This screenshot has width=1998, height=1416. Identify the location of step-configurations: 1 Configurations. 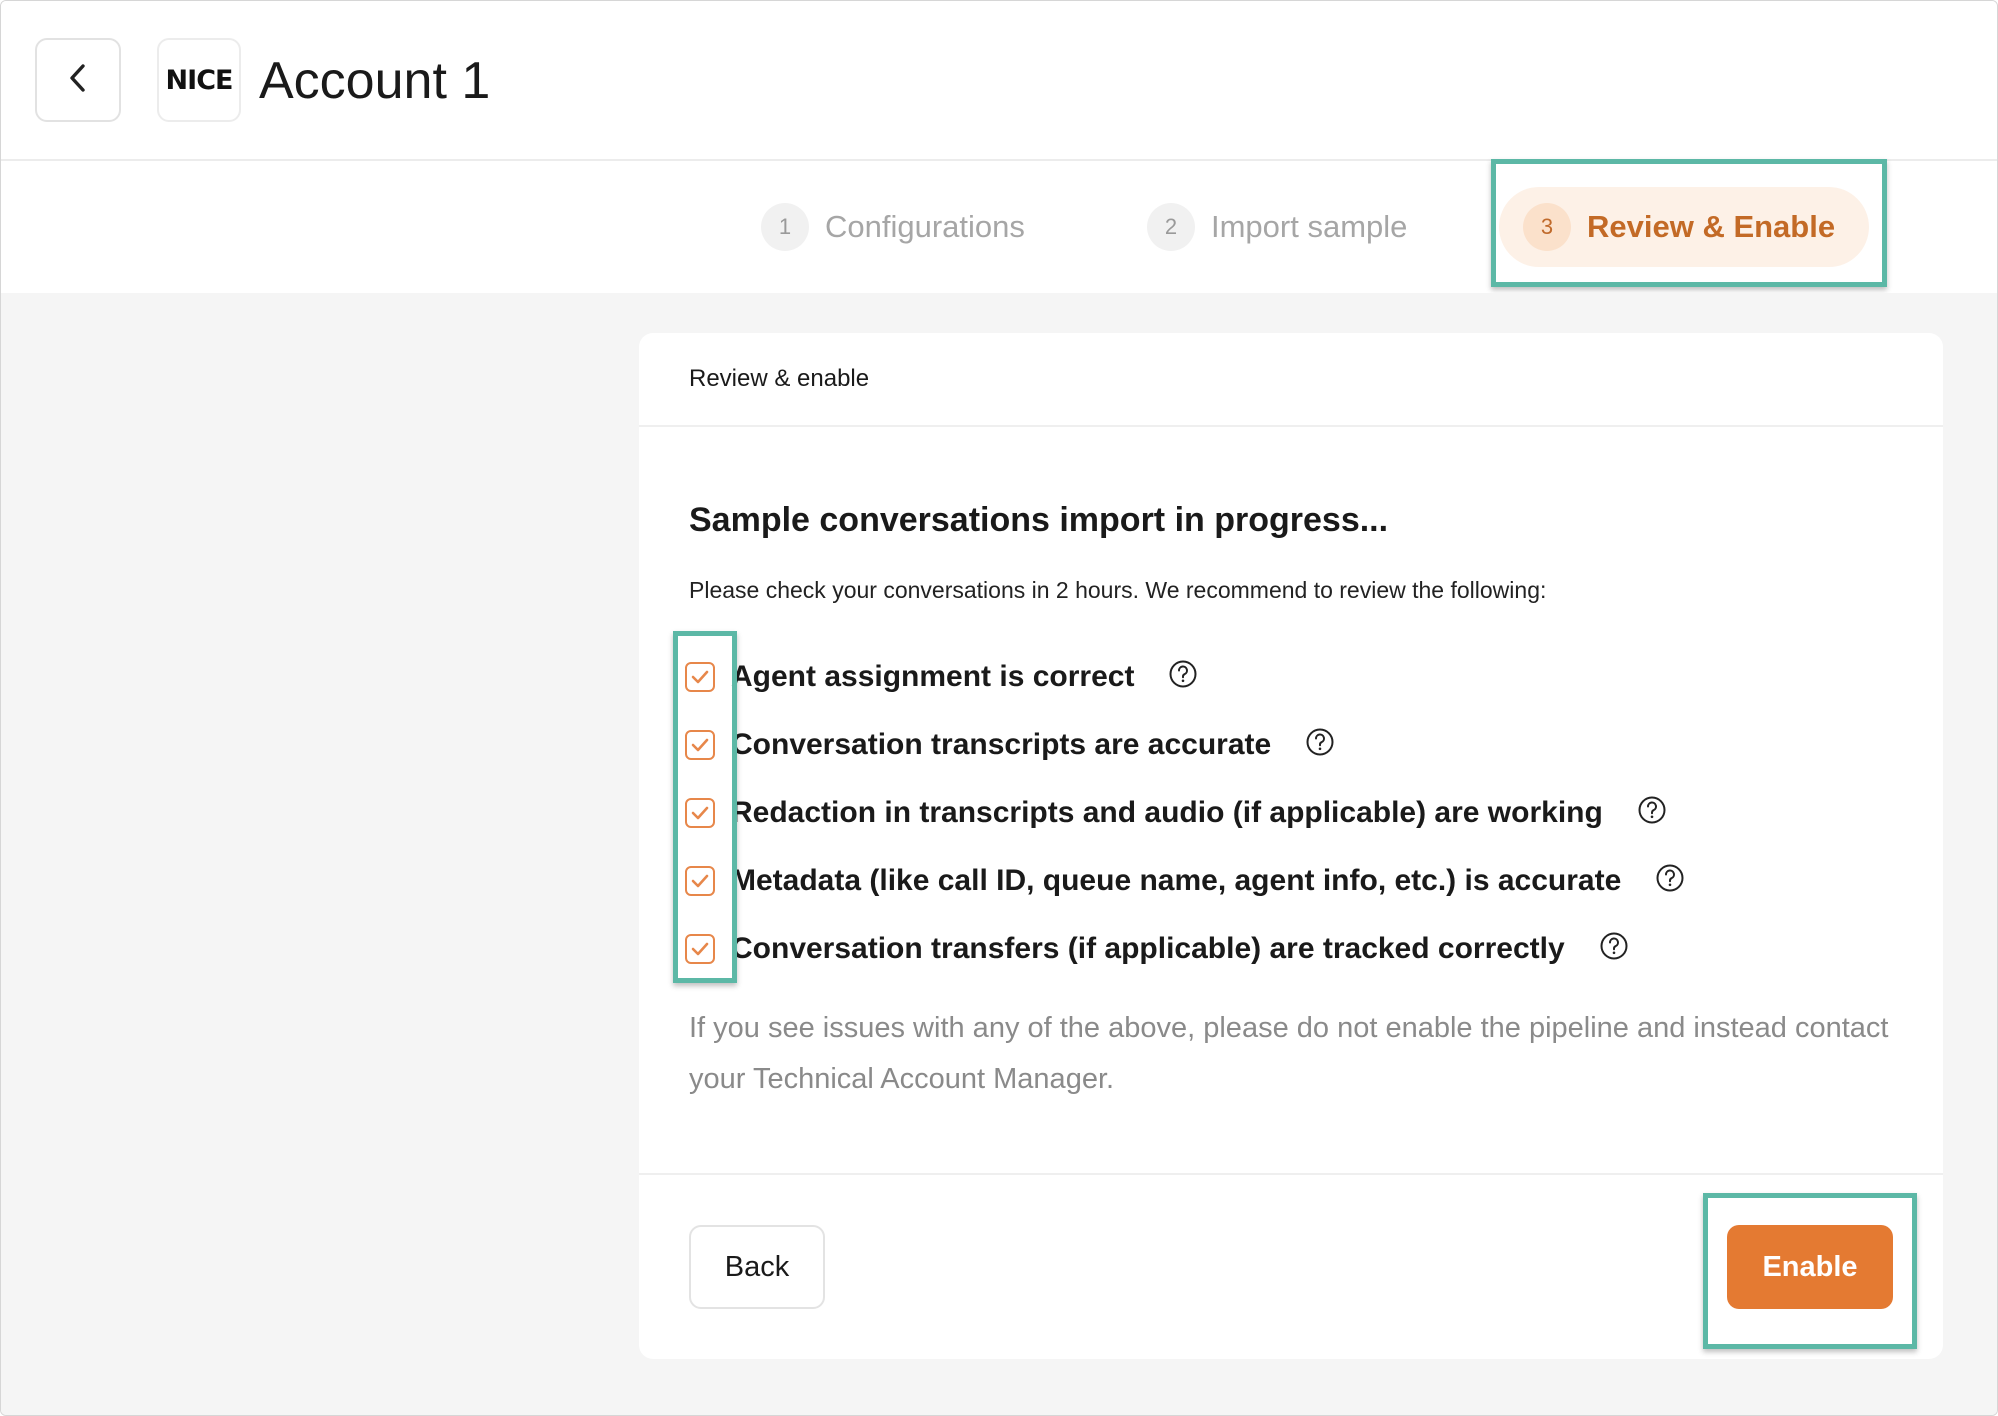
(893, 227).